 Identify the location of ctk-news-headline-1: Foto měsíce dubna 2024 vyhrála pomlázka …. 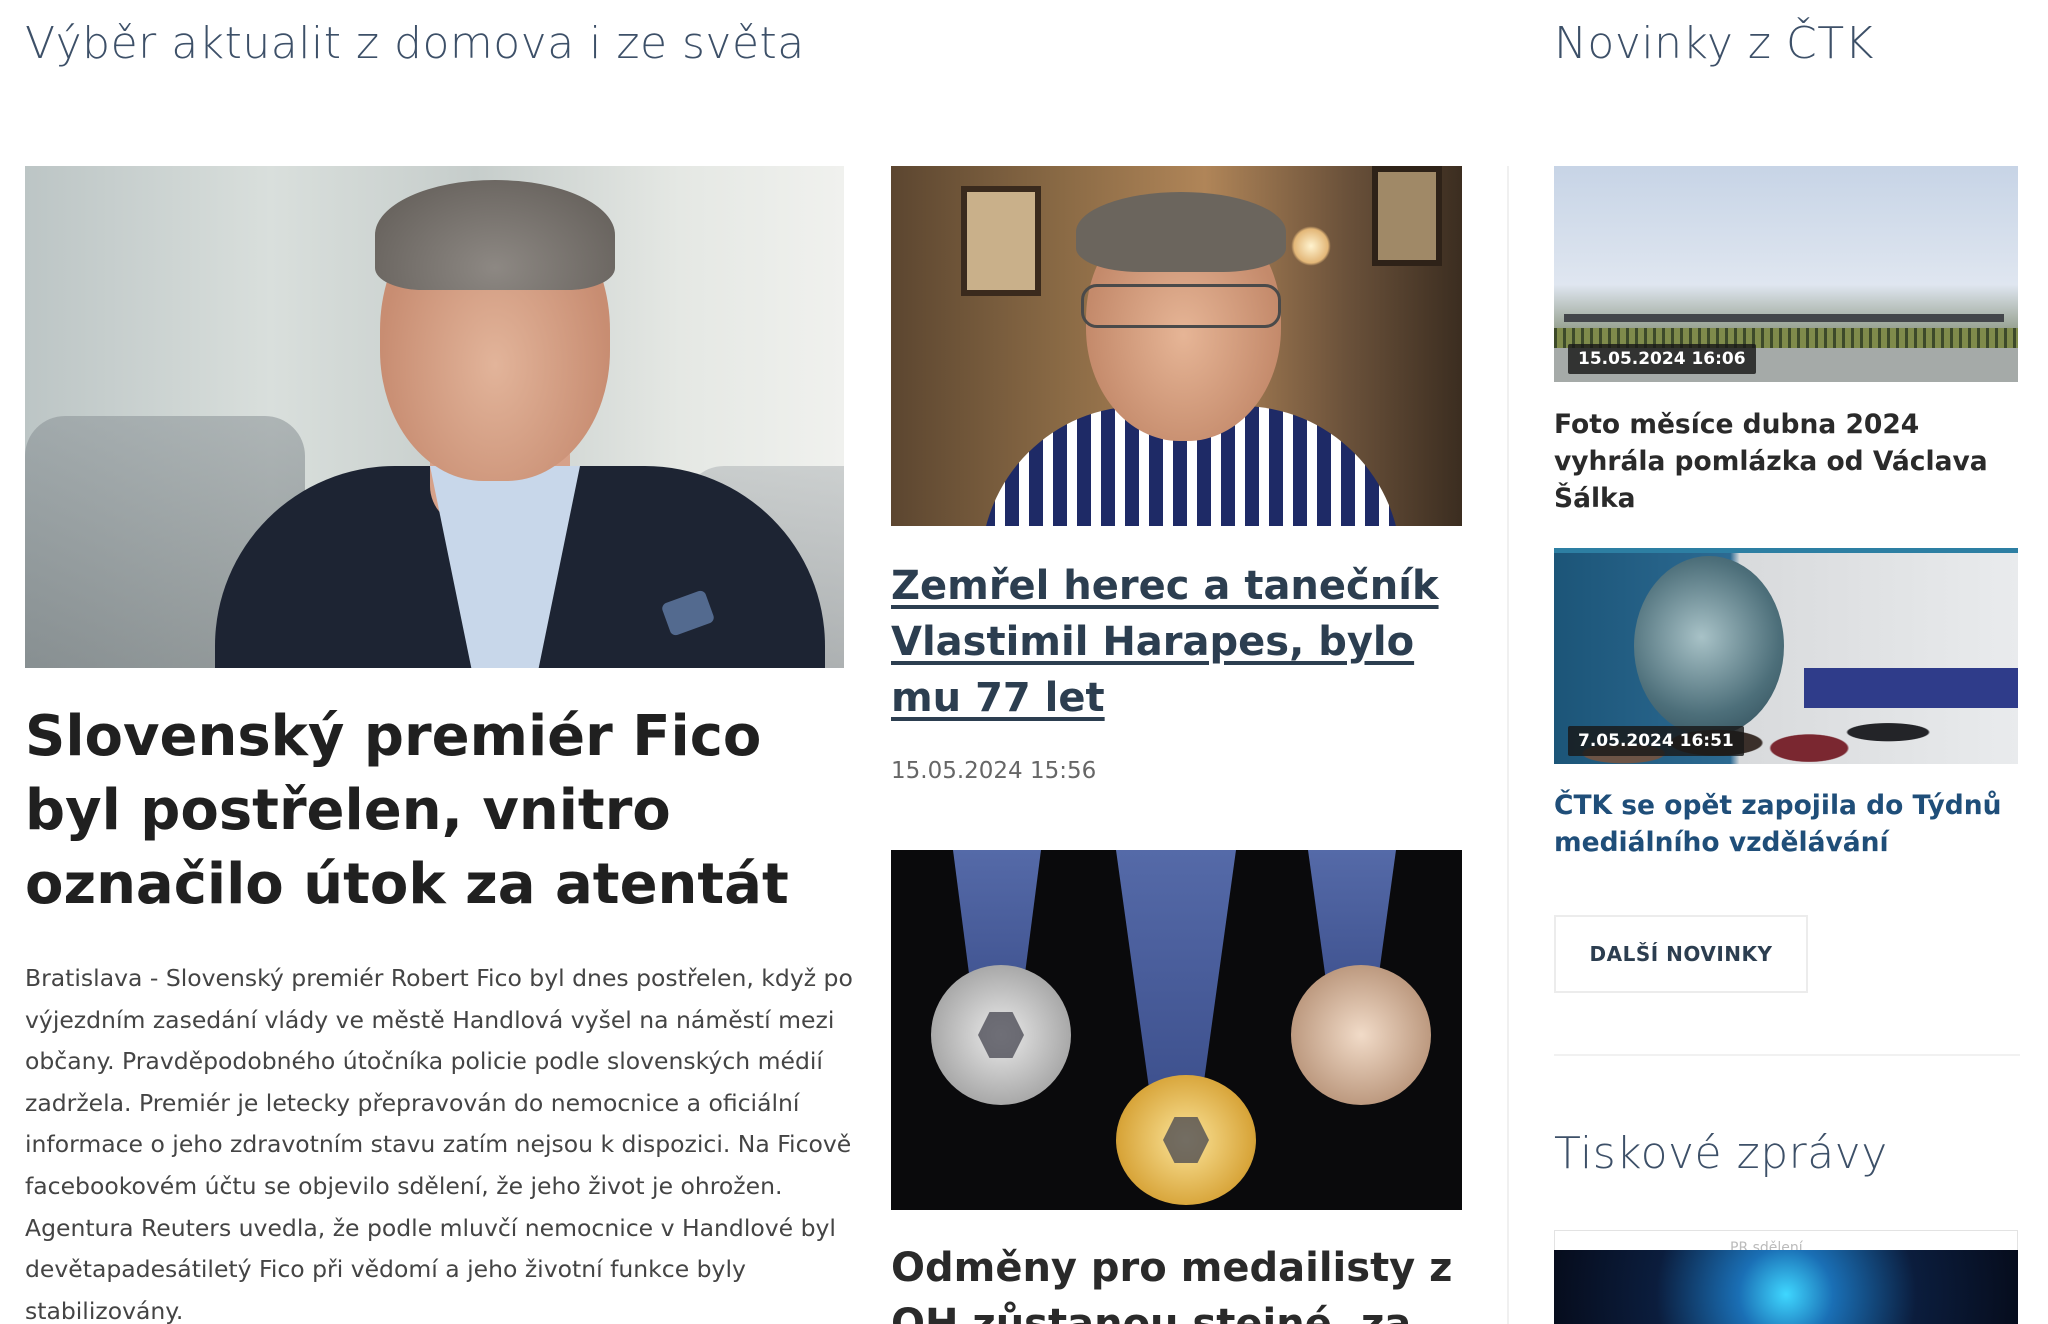
(1786, 461).